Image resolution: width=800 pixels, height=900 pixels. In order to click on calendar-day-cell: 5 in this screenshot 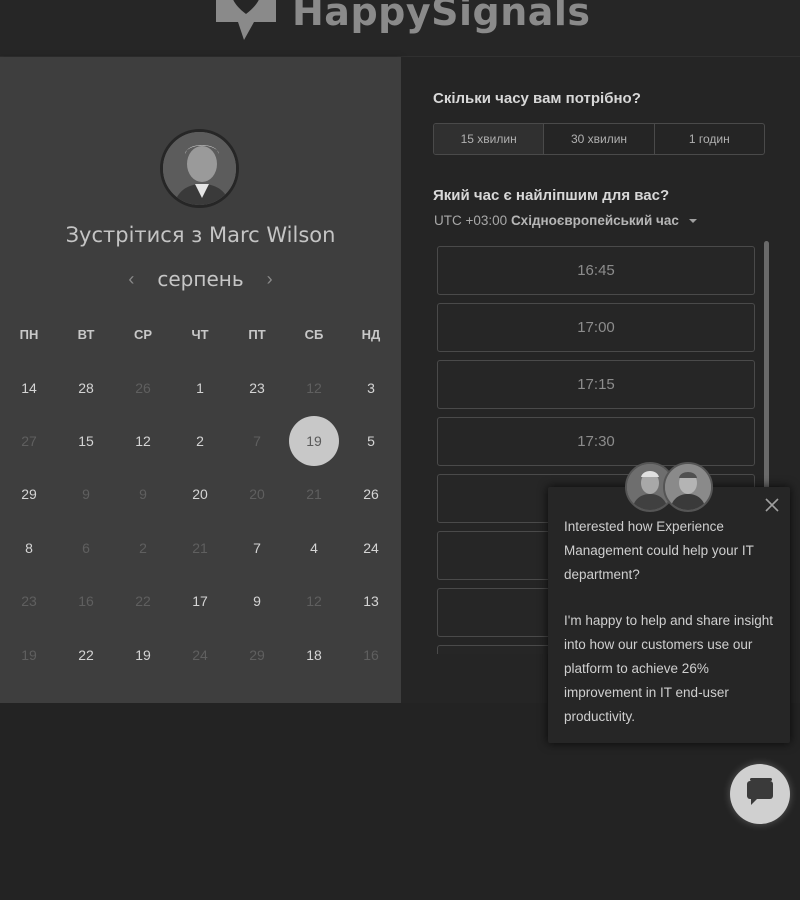, I will do `click(371, 441)`.